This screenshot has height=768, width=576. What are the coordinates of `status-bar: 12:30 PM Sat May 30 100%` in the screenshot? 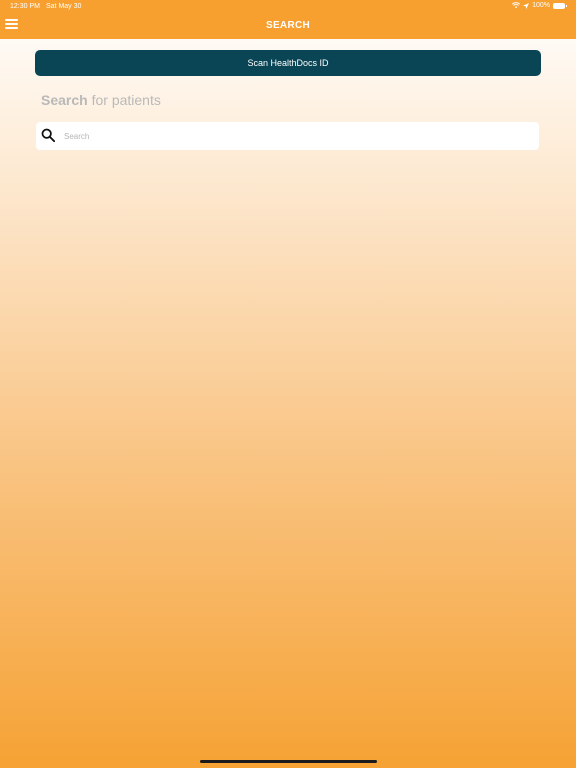 It's located at (288, 7).